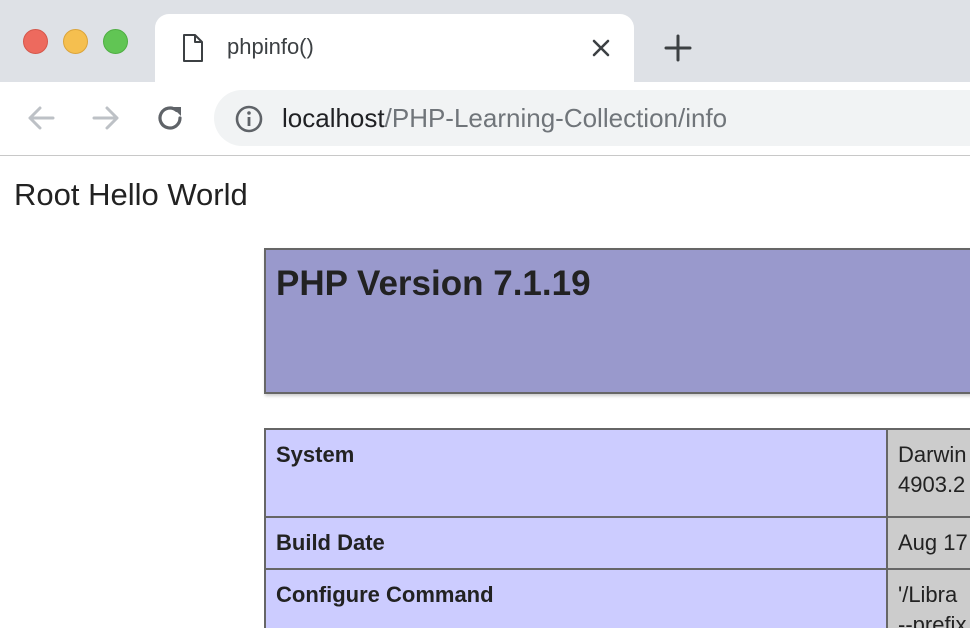  What do you see at coordinates (115, 41) in the screenshot?
I see `window-maximize-button` at bounding box center [115, 41].